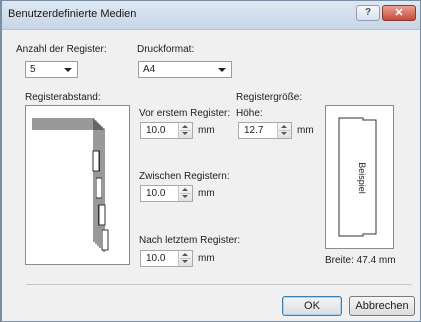  What do you see at coordinates (156, 193) in the screenshot?
I see `between-value: 10.0` at bounding box center [156, 193].